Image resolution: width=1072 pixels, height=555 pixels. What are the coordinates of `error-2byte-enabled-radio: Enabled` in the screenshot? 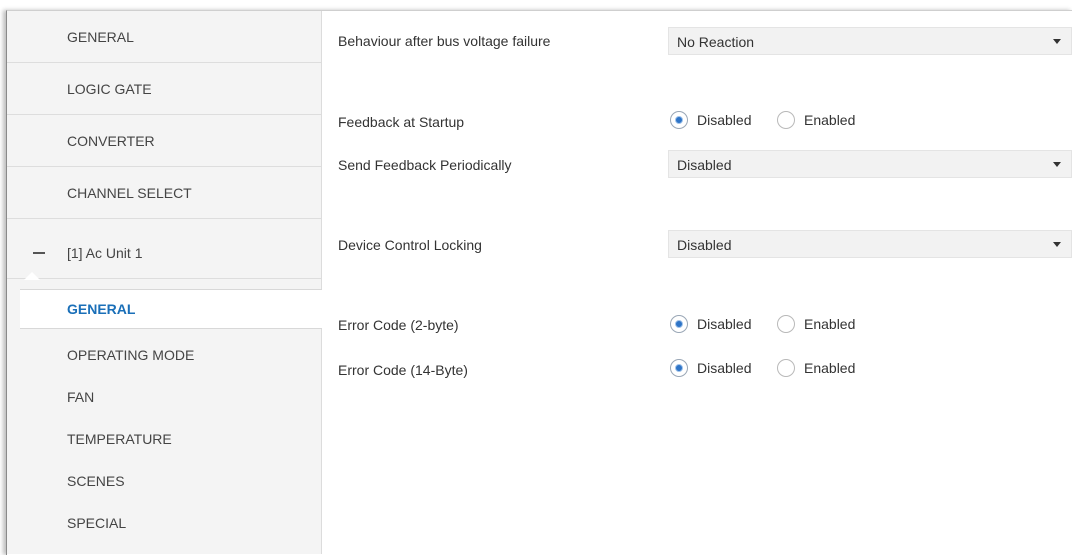 It's located at (822, 325).